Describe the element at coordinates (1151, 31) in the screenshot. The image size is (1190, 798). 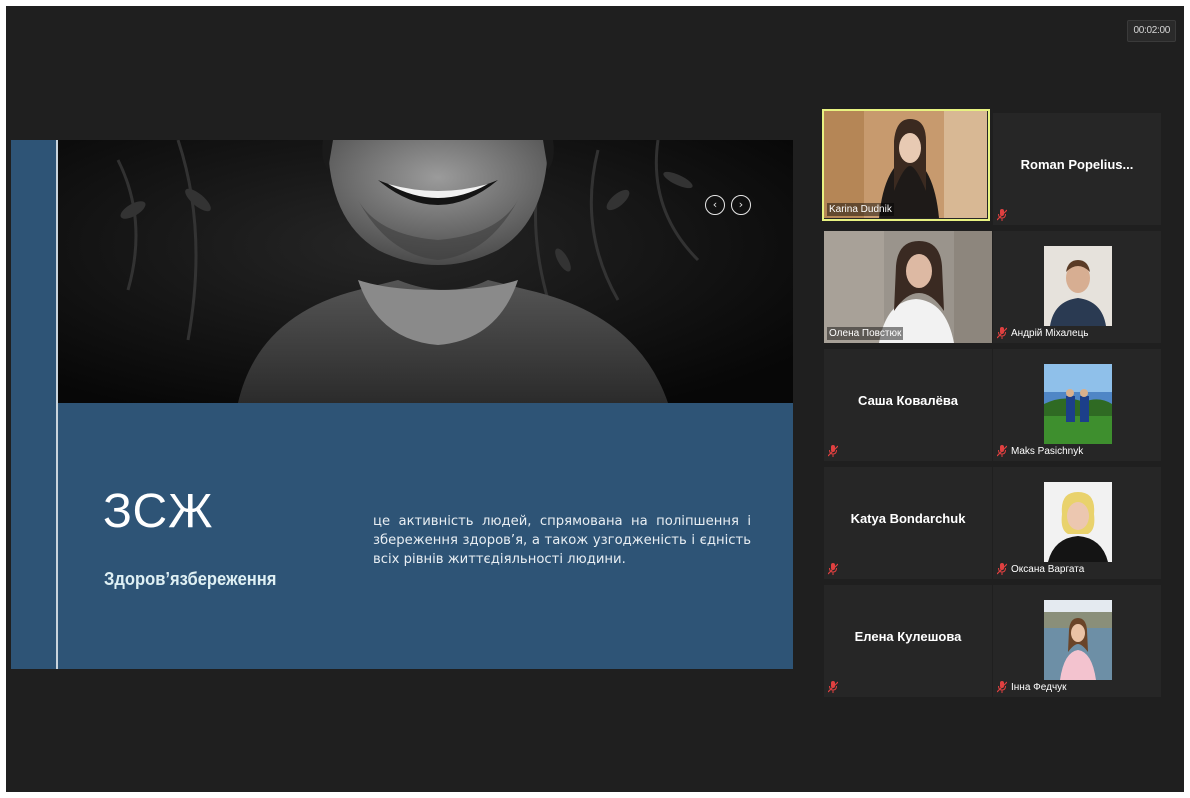
I see `meeting-timer: 00:02:00` at that location.